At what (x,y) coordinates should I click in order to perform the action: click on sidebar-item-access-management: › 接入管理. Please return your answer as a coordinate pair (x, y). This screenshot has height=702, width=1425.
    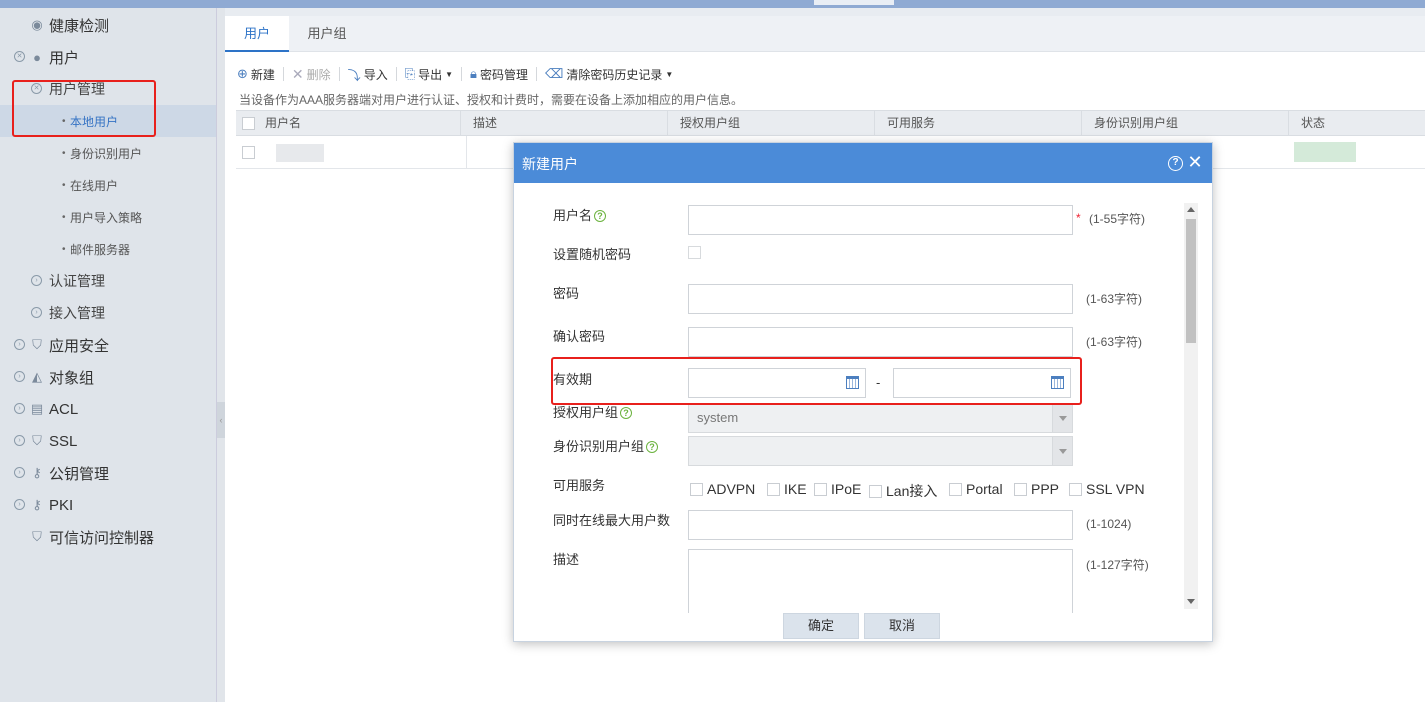
    Looking at the image, I should click on (108, 313).